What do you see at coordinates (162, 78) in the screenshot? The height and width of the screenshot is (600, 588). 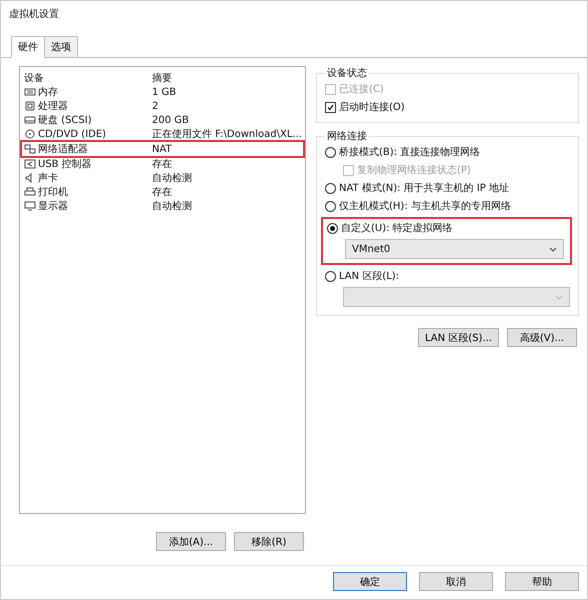 I see `column-header: 摘要` at bounding box center [162, 78].